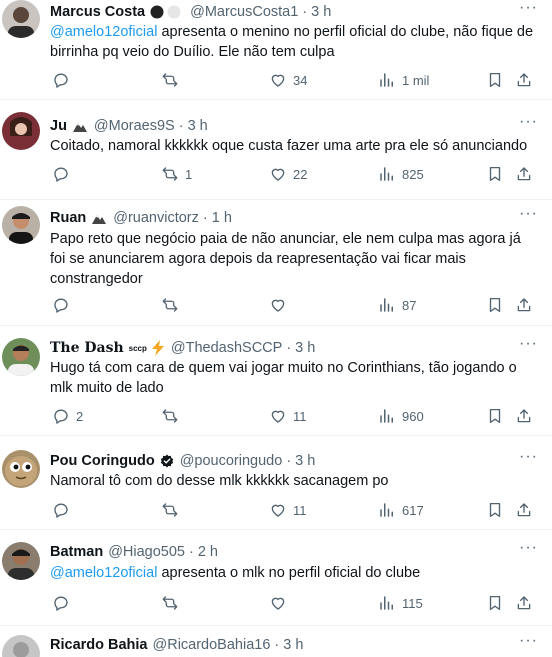  What do you see at coordinates (97, 12) in the screenshot?
I see `display-name: Marcus Costa` at bounding box center [97, 12].